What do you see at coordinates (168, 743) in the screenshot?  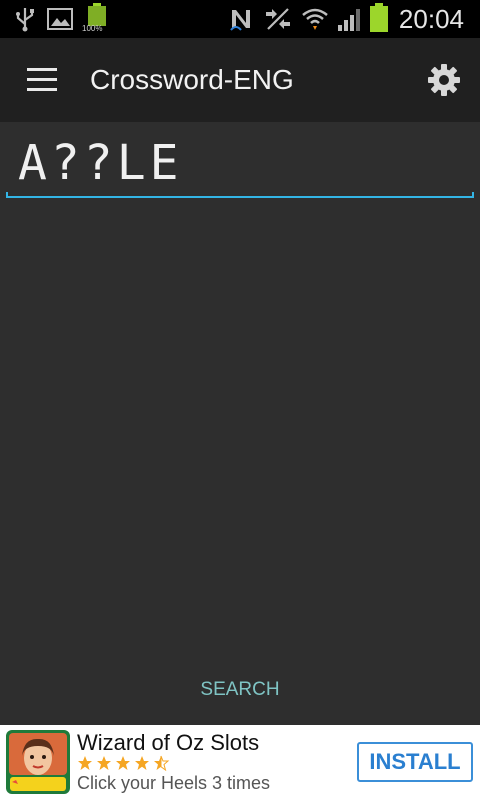 I see `ad-title: Wizard of Oz Slots` at bounding box center [168, 743].